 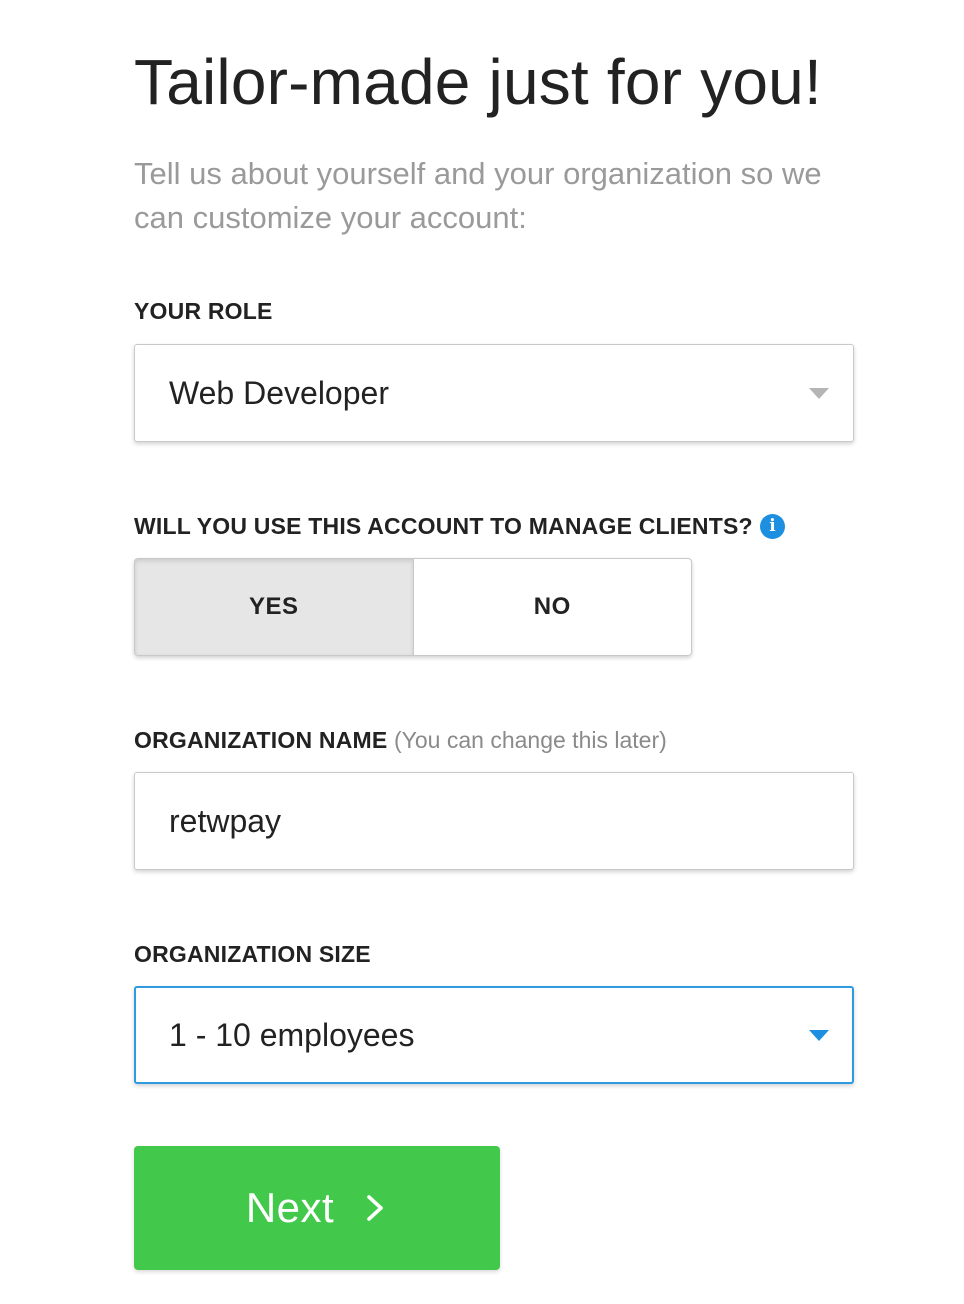 I want to click on chevron-right-icon, so click(x=375, y=1208).